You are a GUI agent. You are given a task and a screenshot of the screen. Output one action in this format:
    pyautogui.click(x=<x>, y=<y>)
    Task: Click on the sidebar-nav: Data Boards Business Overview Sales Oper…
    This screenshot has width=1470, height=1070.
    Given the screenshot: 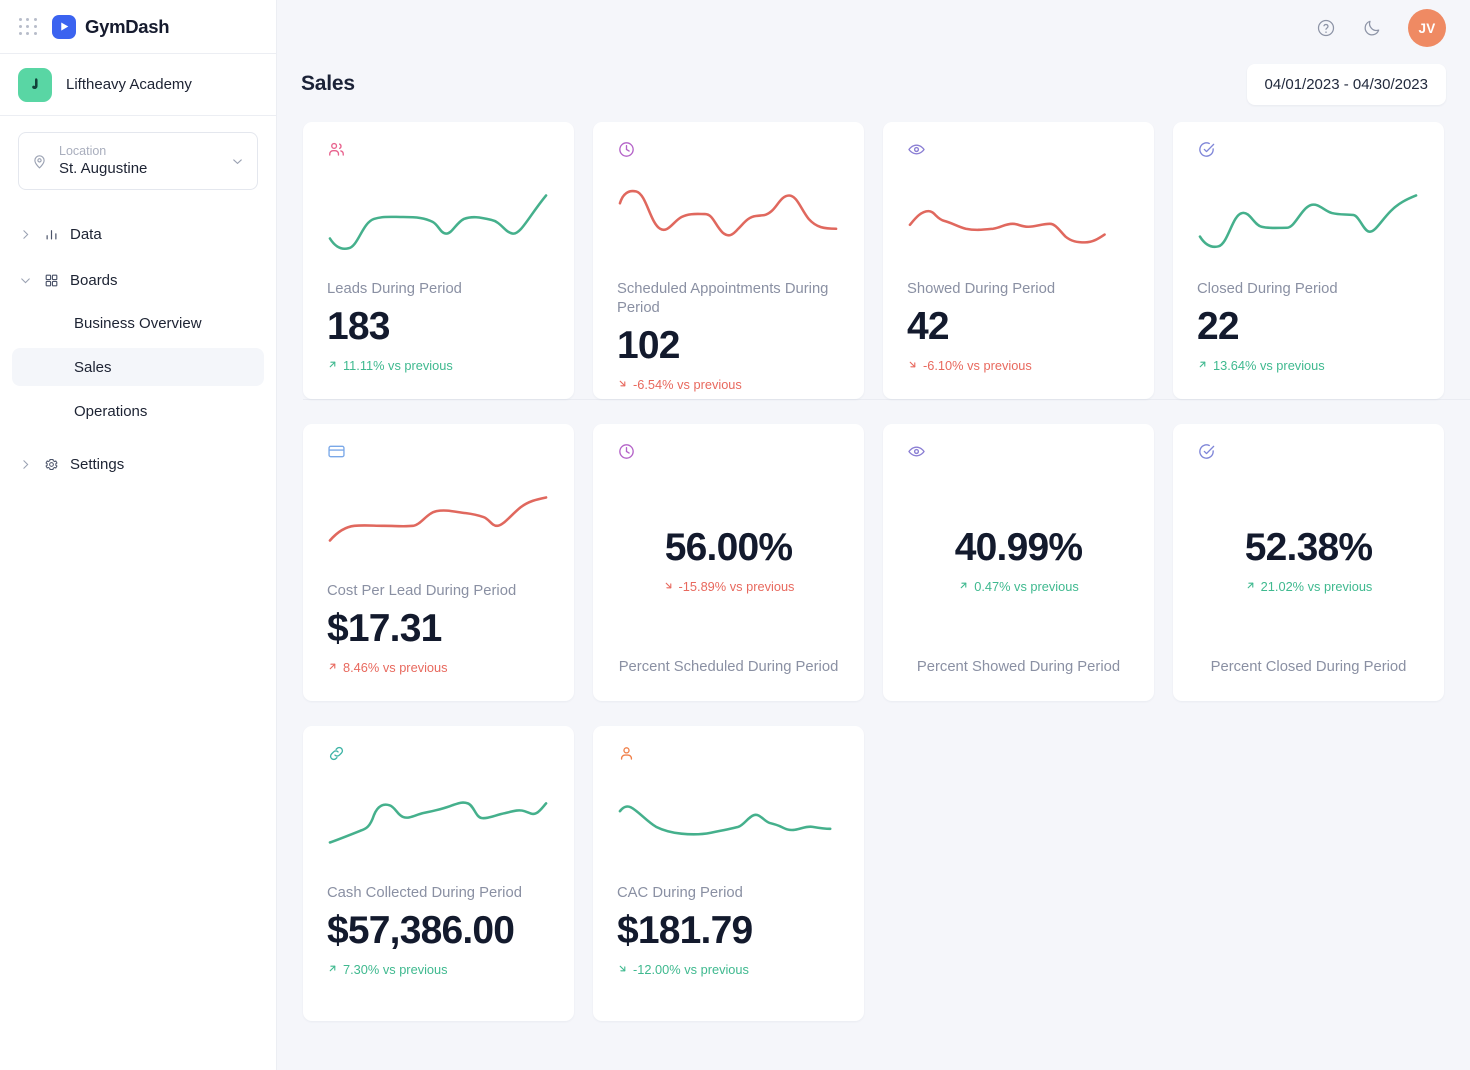 What is the action you would take?
    pyautogui.click(x=138, y=349)
    